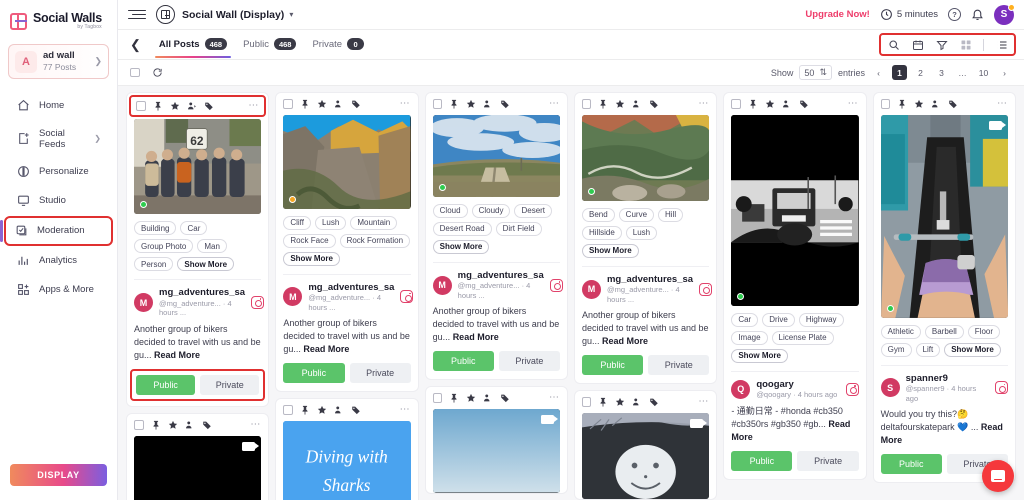 The image size is (1024, 500). What do you see at coordinates (193, 45) in the screenshot?
I see `tab-all-posts: All Posts 468` at bounding box center [193, 45].